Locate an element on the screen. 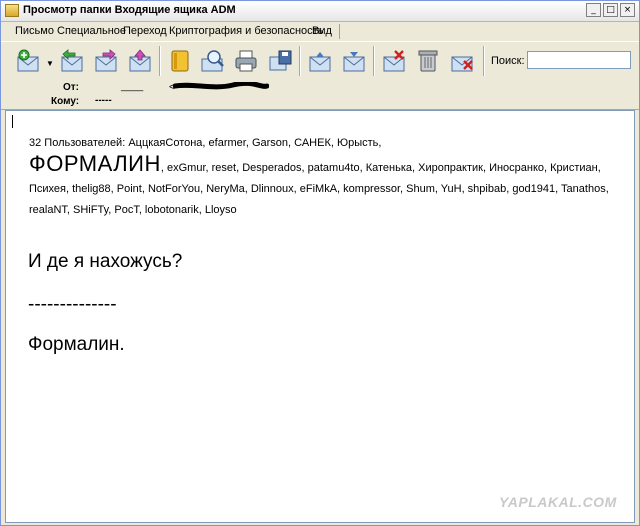  menu-item-special: Специальное is located at coordinates (91, 31).